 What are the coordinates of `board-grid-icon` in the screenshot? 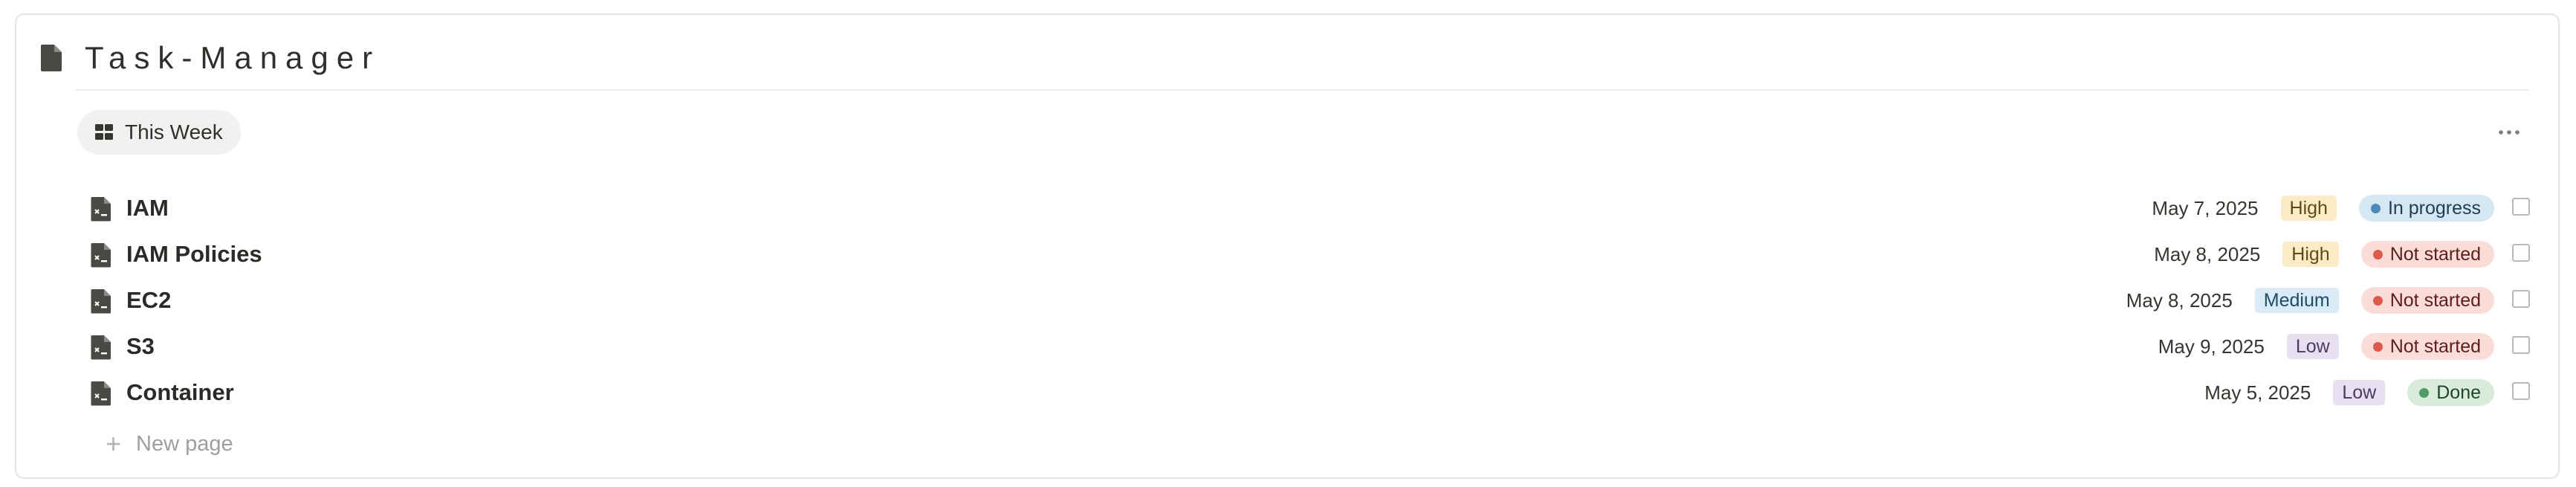 It's located at (104, 132).